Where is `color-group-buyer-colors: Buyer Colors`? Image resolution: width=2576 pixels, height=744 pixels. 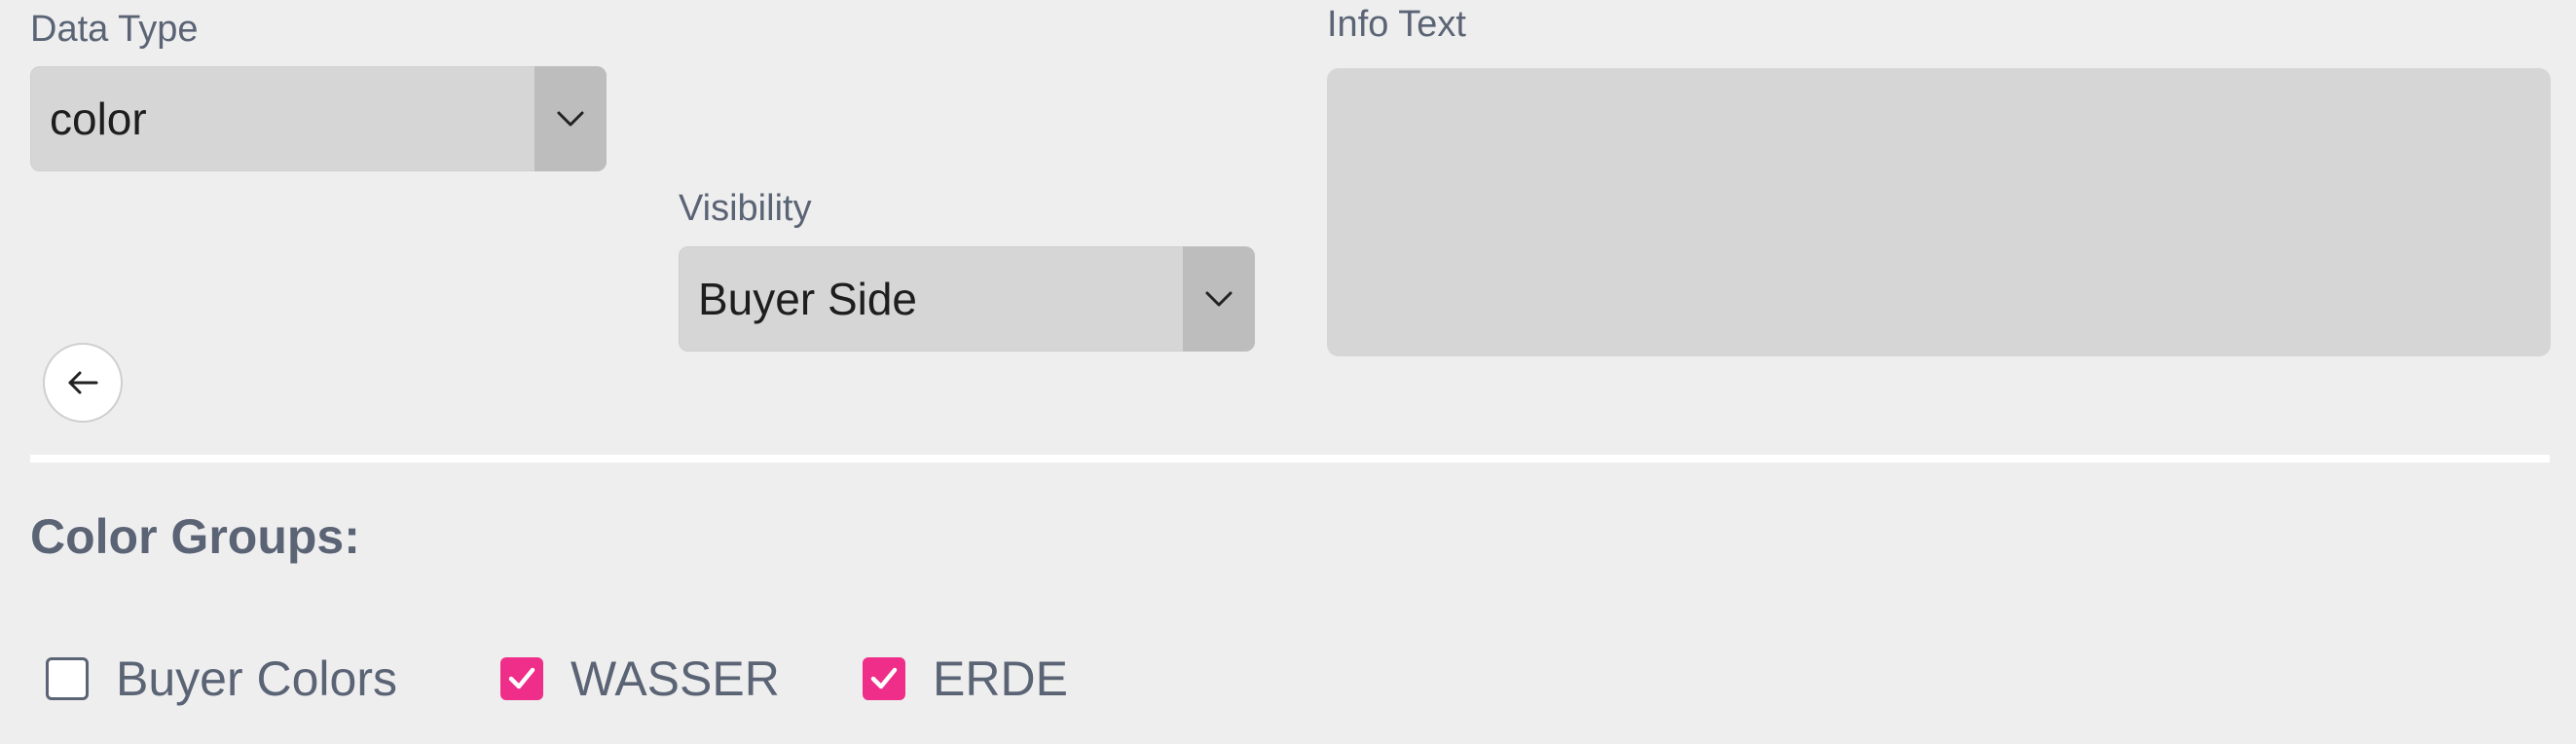
color-group-buyer-colors: Buyer Colors is located at coordinates (221, 679).